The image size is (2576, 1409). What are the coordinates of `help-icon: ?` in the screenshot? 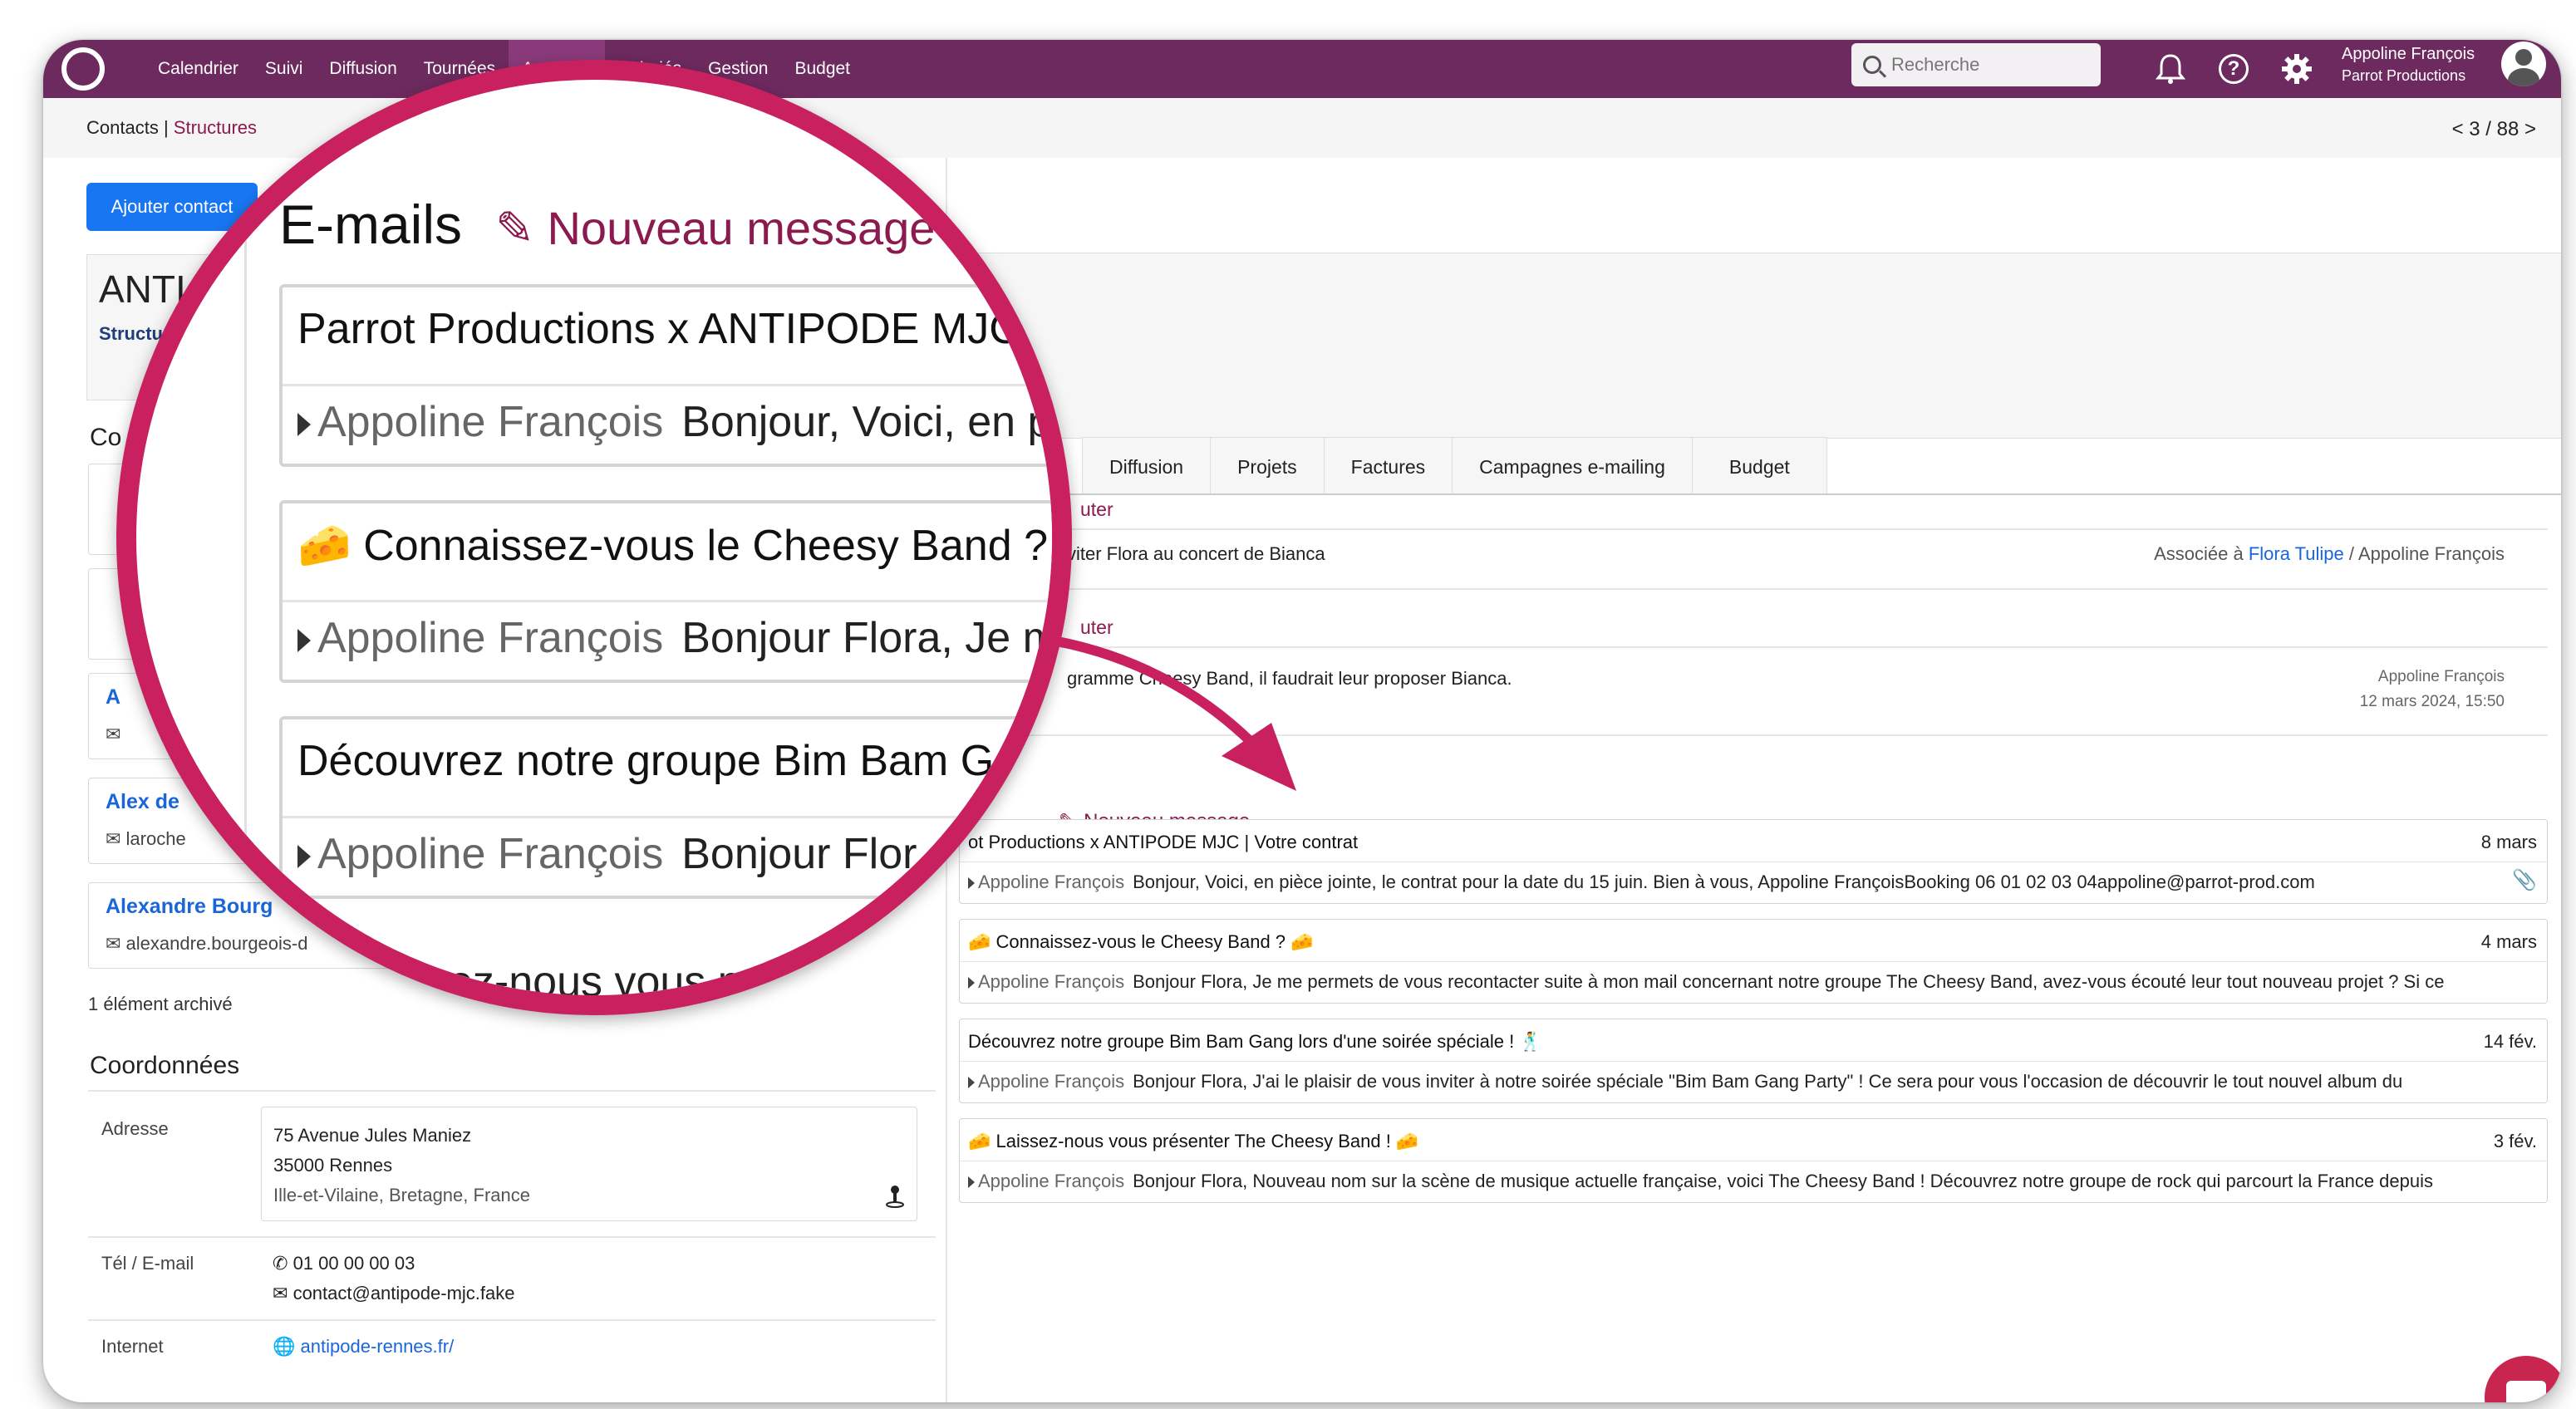 It's located at (2234, 69).